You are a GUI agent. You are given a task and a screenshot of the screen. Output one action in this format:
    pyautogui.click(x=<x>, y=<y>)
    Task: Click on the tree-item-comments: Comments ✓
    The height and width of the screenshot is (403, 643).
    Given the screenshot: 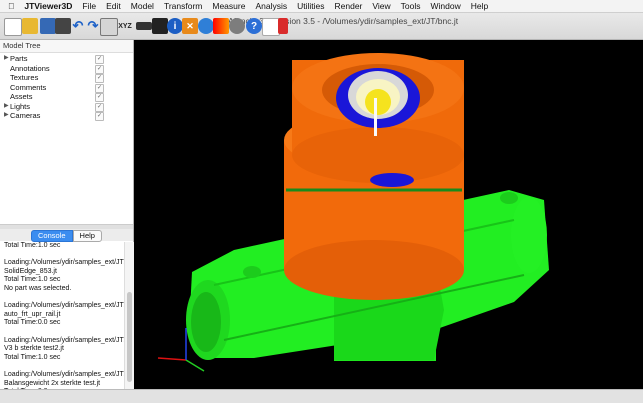 What is the action you would take?
    pyautogui.click(x=66, y=88)
    